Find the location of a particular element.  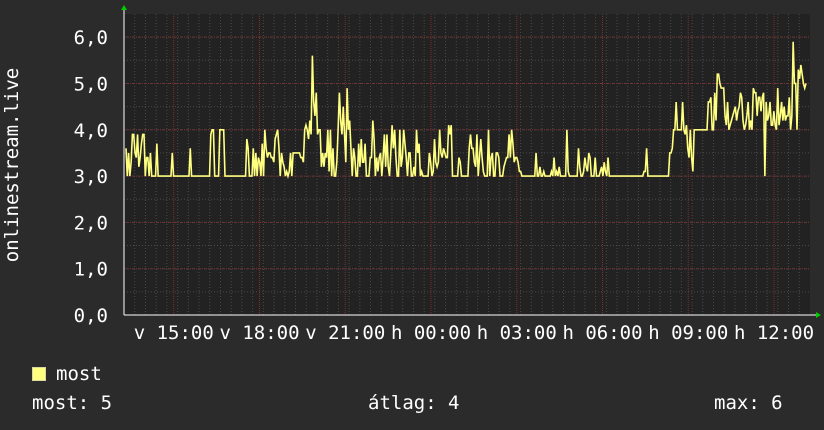

stat-max-label: max: is located at coordinates (737, 403).